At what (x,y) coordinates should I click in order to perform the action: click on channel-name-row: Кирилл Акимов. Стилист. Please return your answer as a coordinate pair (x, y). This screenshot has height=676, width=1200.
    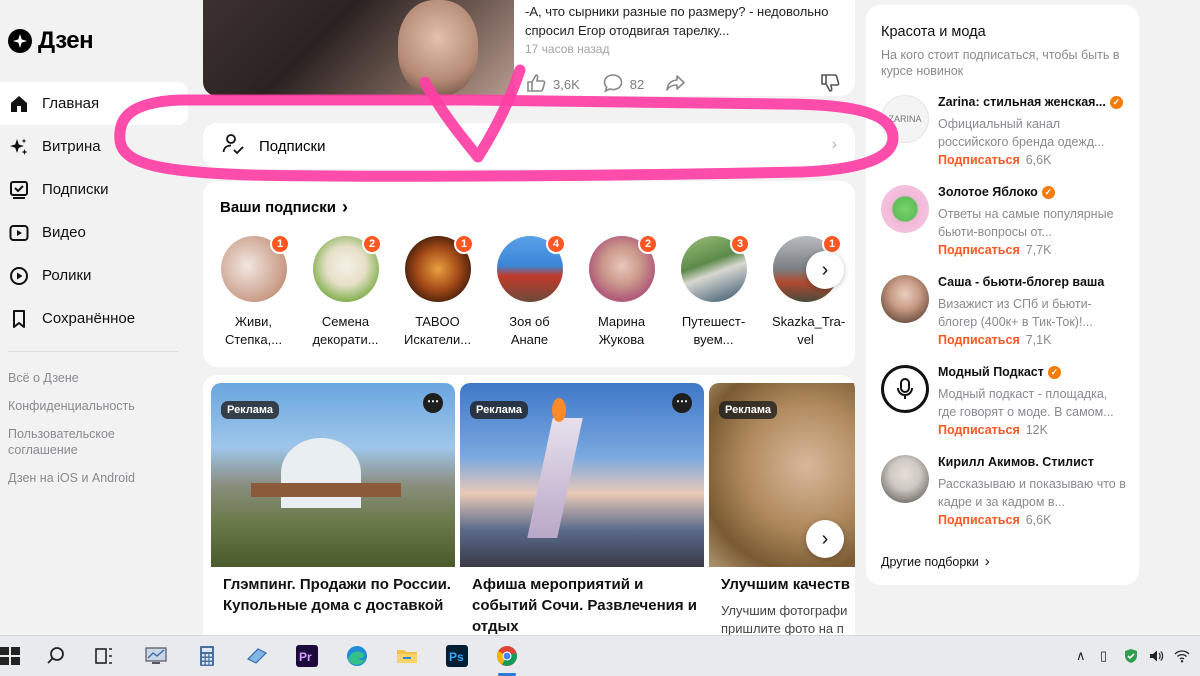
    Looking at the image, I should click on (1033, 462).